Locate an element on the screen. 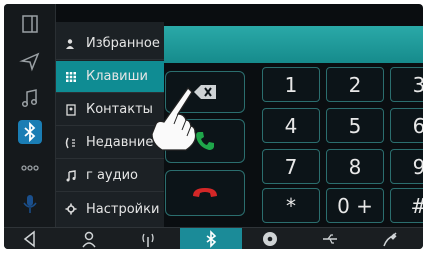  window-icon is located at coordinates (30, 24).